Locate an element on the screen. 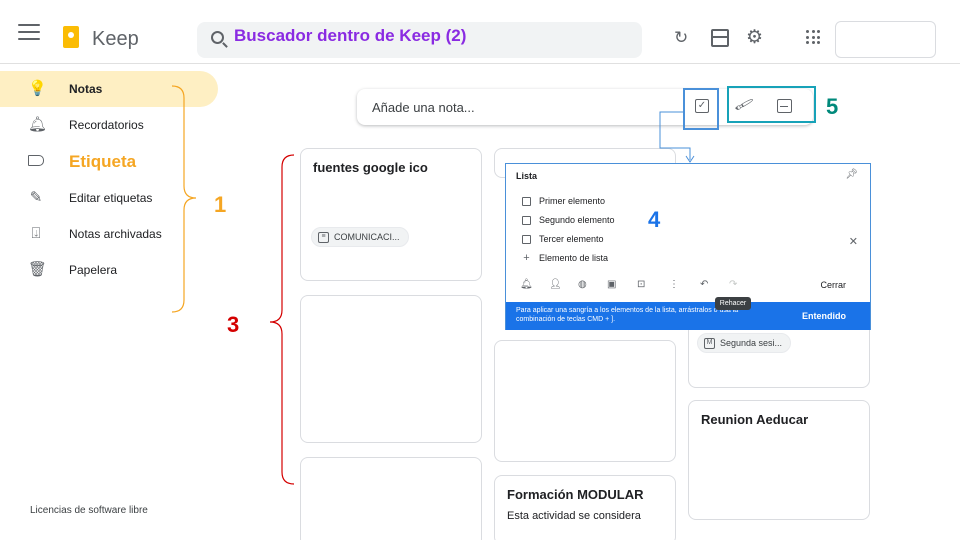  connector-list is located at coordinates (675, 135).